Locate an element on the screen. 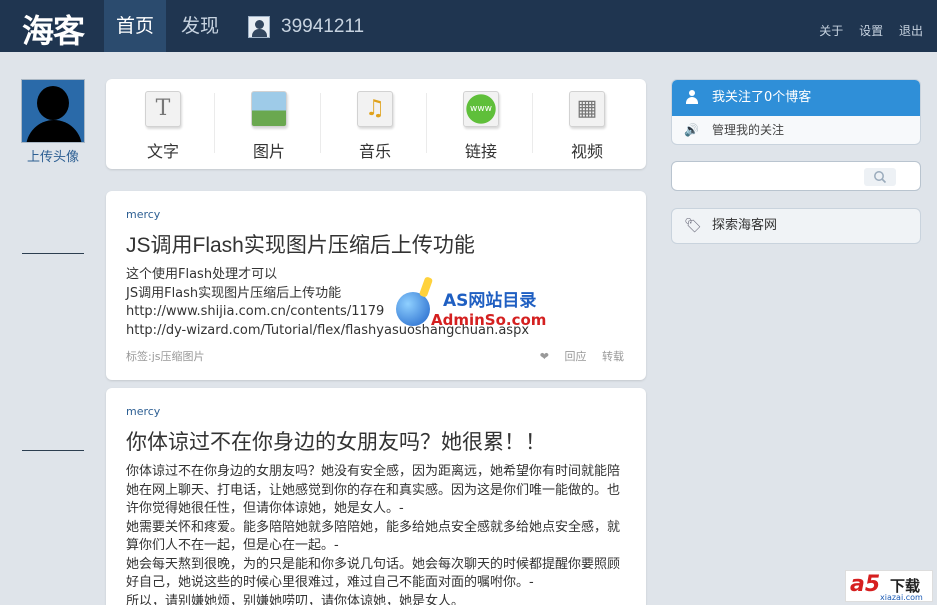  post-actions: ❤ 回应 转载 is located at coordinates (576, 356).